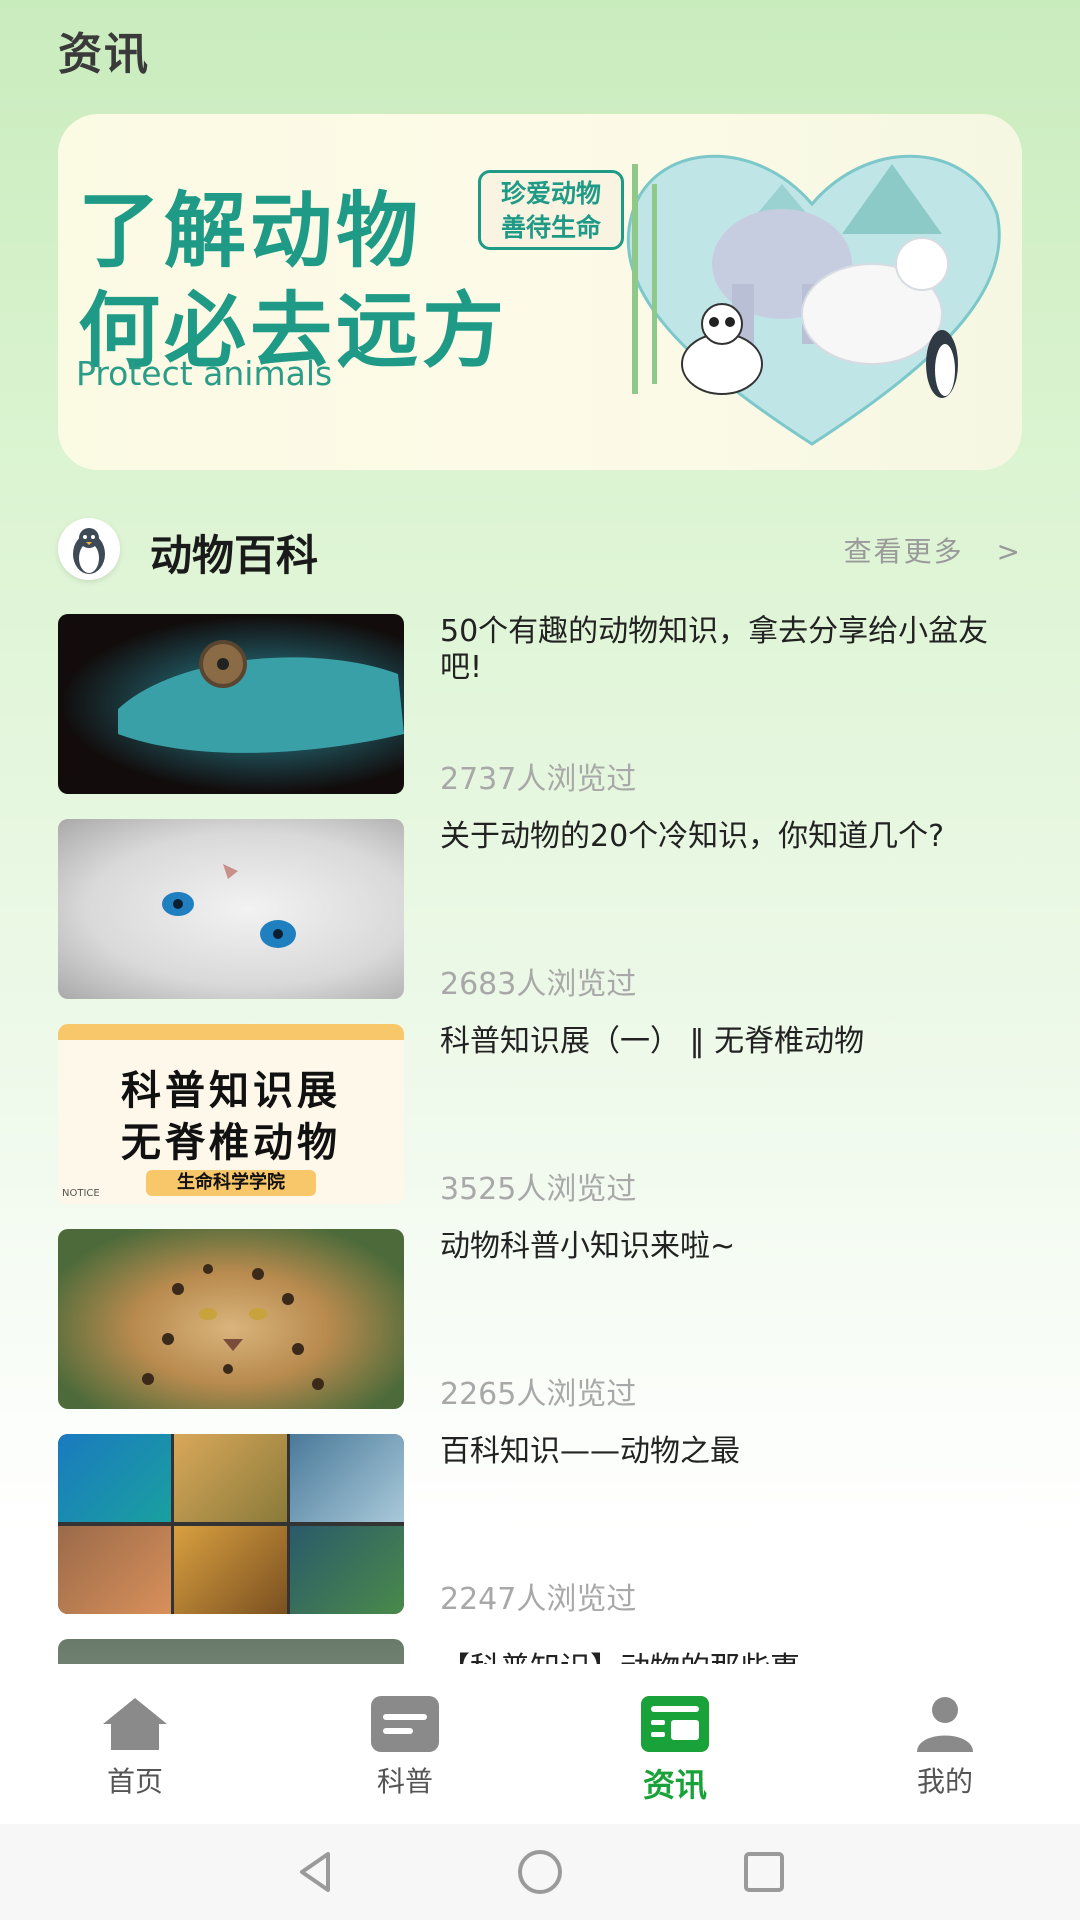  What do you see at coordinates (813, 300) in the screenshot?
I see `animals-heart-illustration` at bounding box center [813, 300].